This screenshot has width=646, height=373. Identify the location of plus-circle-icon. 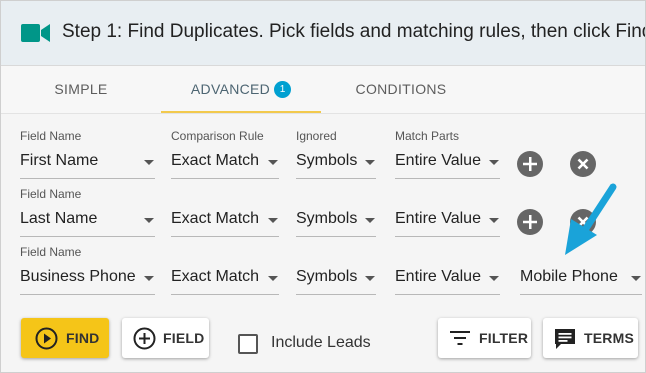
(144, 338).